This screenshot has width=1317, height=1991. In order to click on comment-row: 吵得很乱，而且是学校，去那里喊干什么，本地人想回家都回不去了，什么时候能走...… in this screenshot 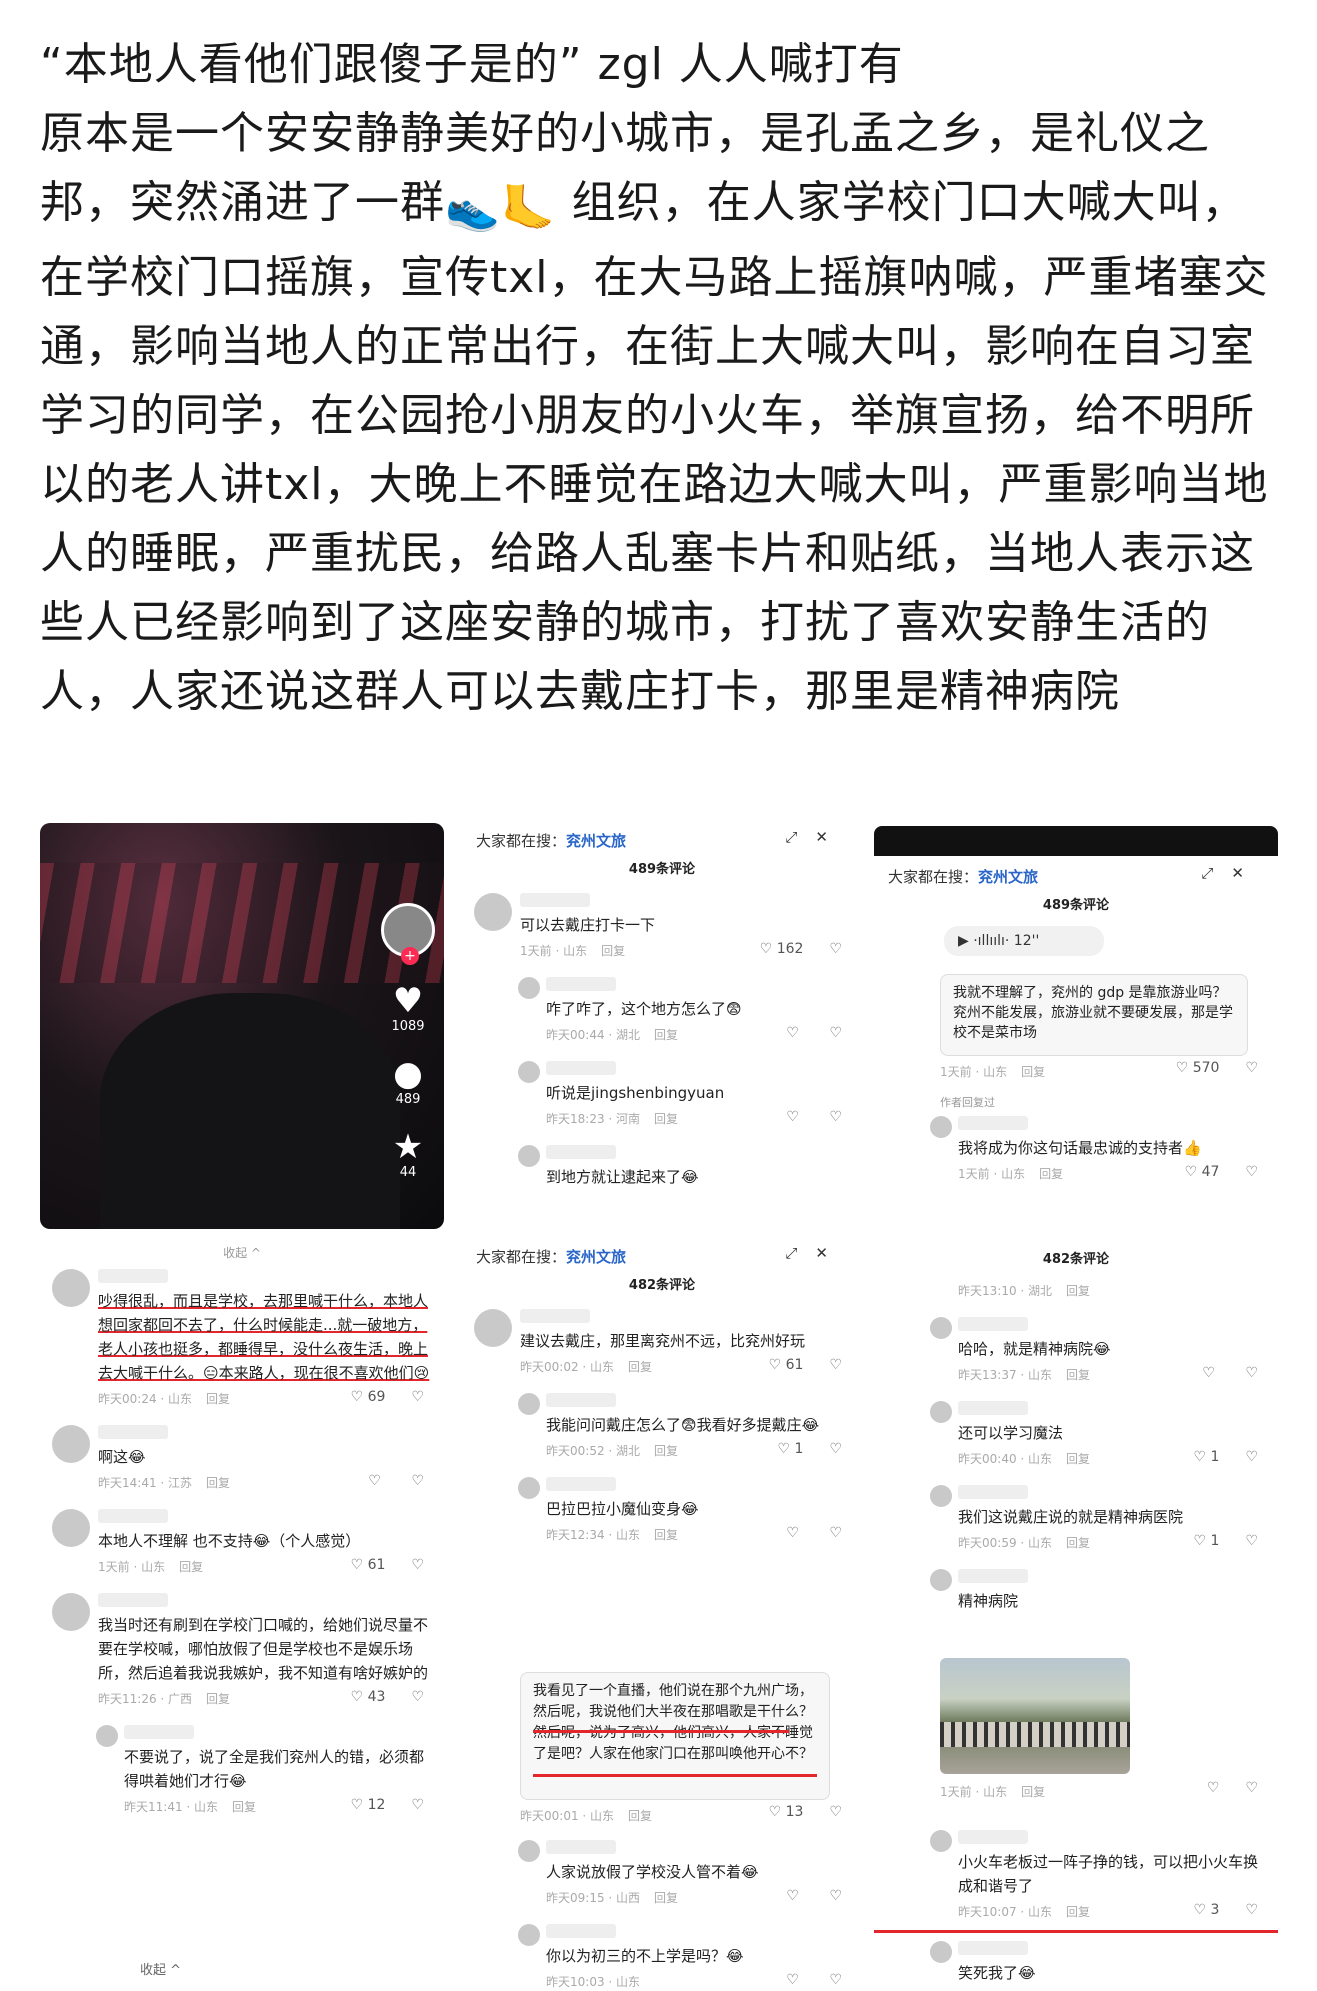, I will do `click(242, 1339)`.